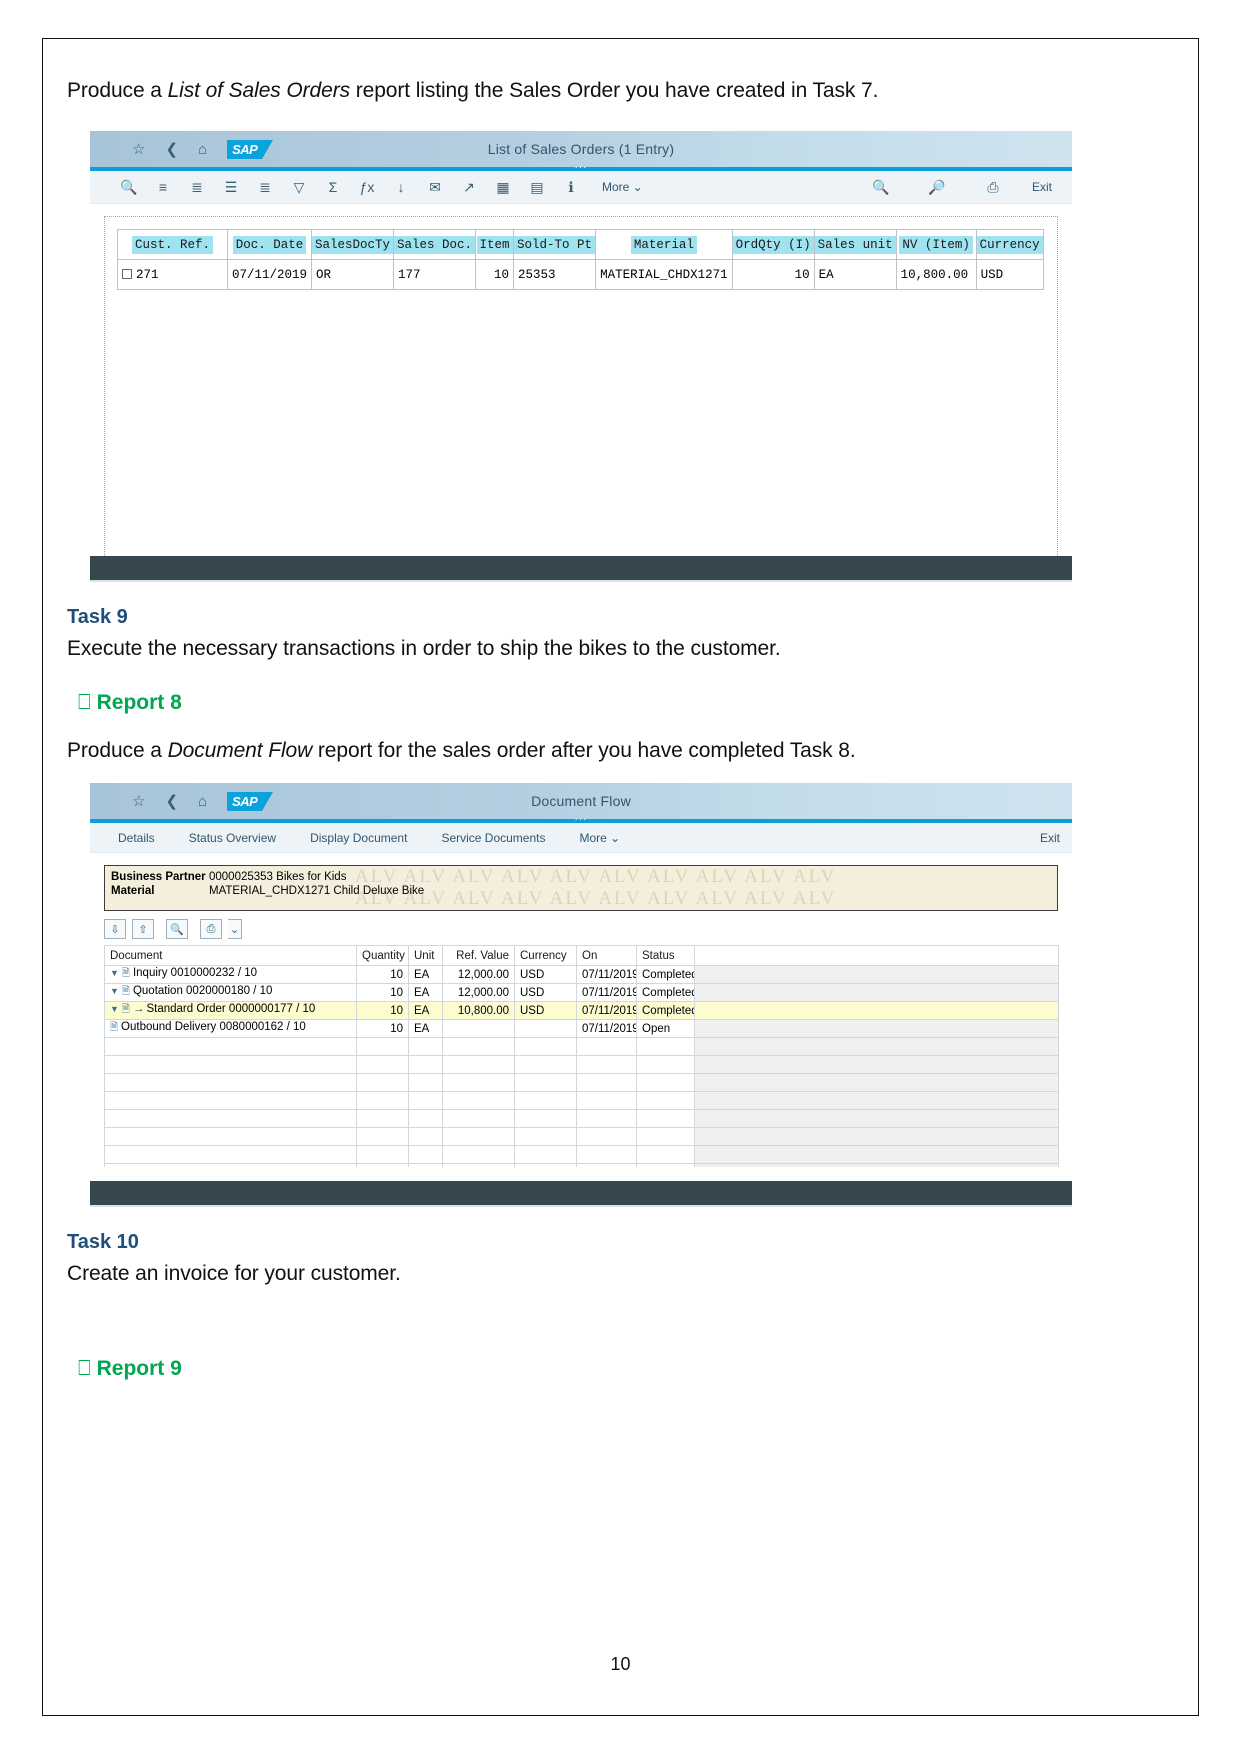  What do you see at coordinates (163, 187) in the screenshot?
I see `sort-mixed-icon: ≡` at bounding box center [163, 187].